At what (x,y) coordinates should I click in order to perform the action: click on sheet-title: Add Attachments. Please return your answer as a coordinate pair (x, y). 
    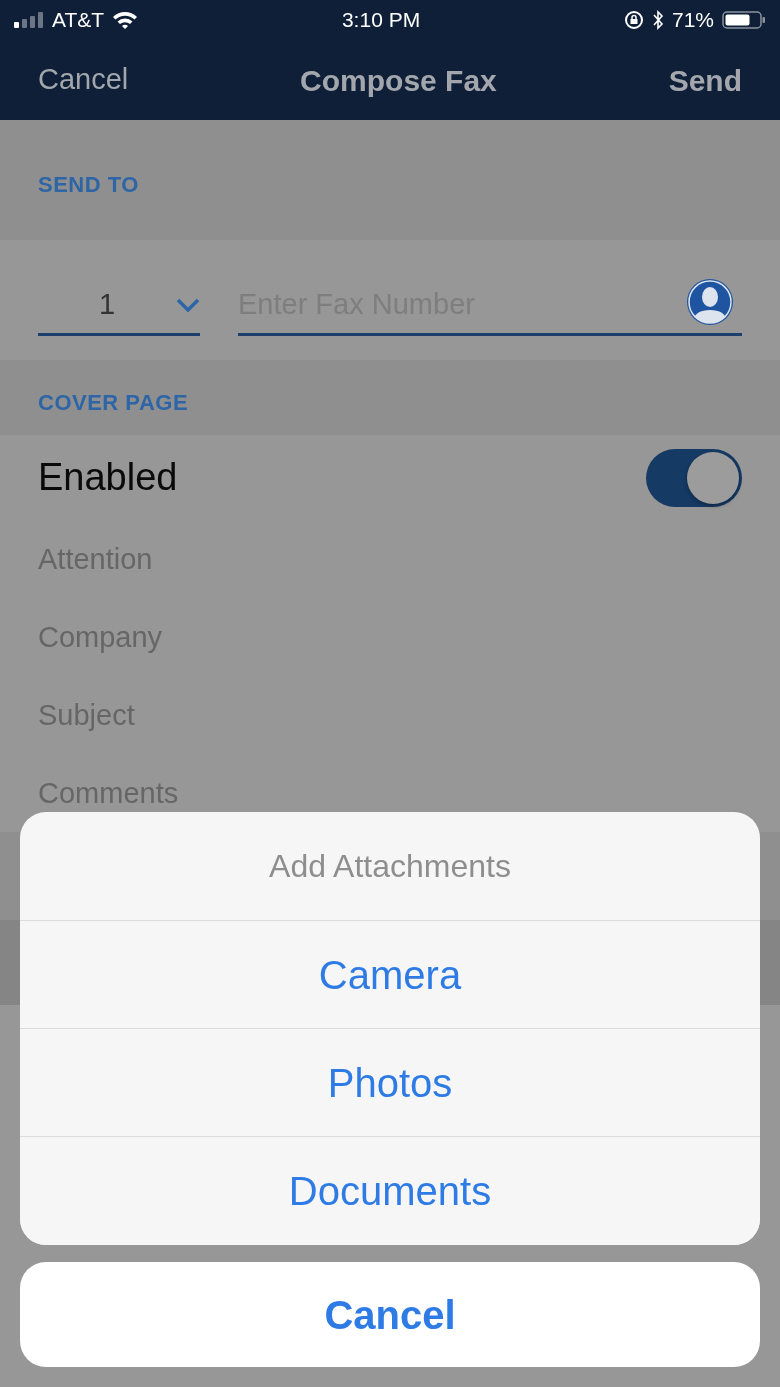
    Looking at the image, I should click on (390, 866).